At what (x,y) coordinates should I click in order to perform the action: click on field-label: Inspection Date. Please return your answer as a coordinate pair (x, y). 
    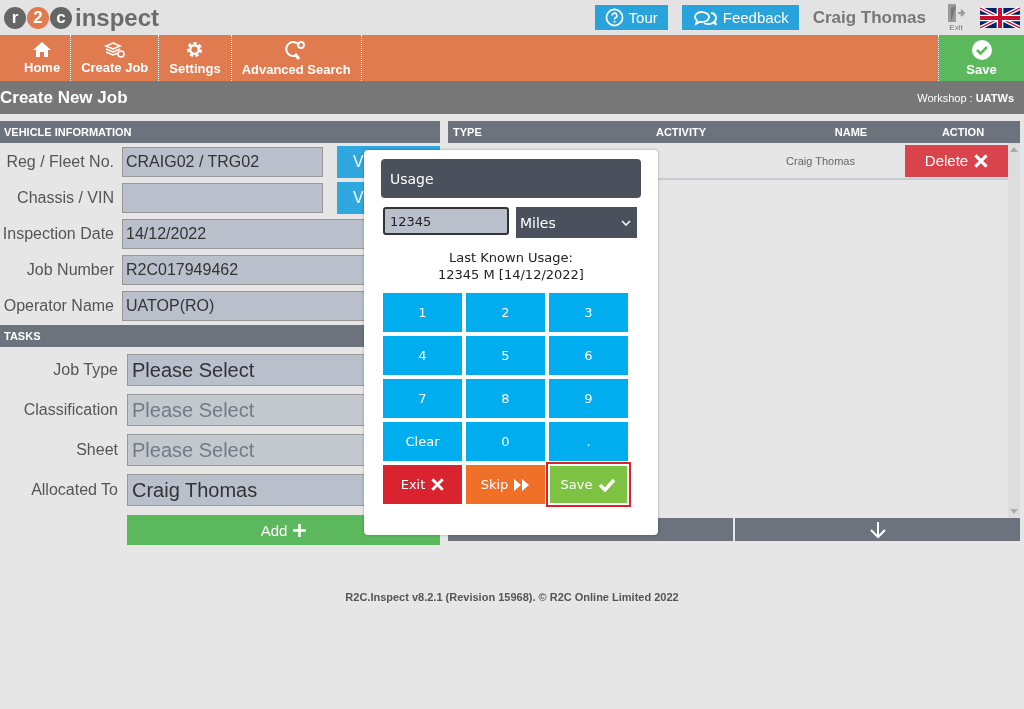
    Looking at the image, I should click on (57, 234).